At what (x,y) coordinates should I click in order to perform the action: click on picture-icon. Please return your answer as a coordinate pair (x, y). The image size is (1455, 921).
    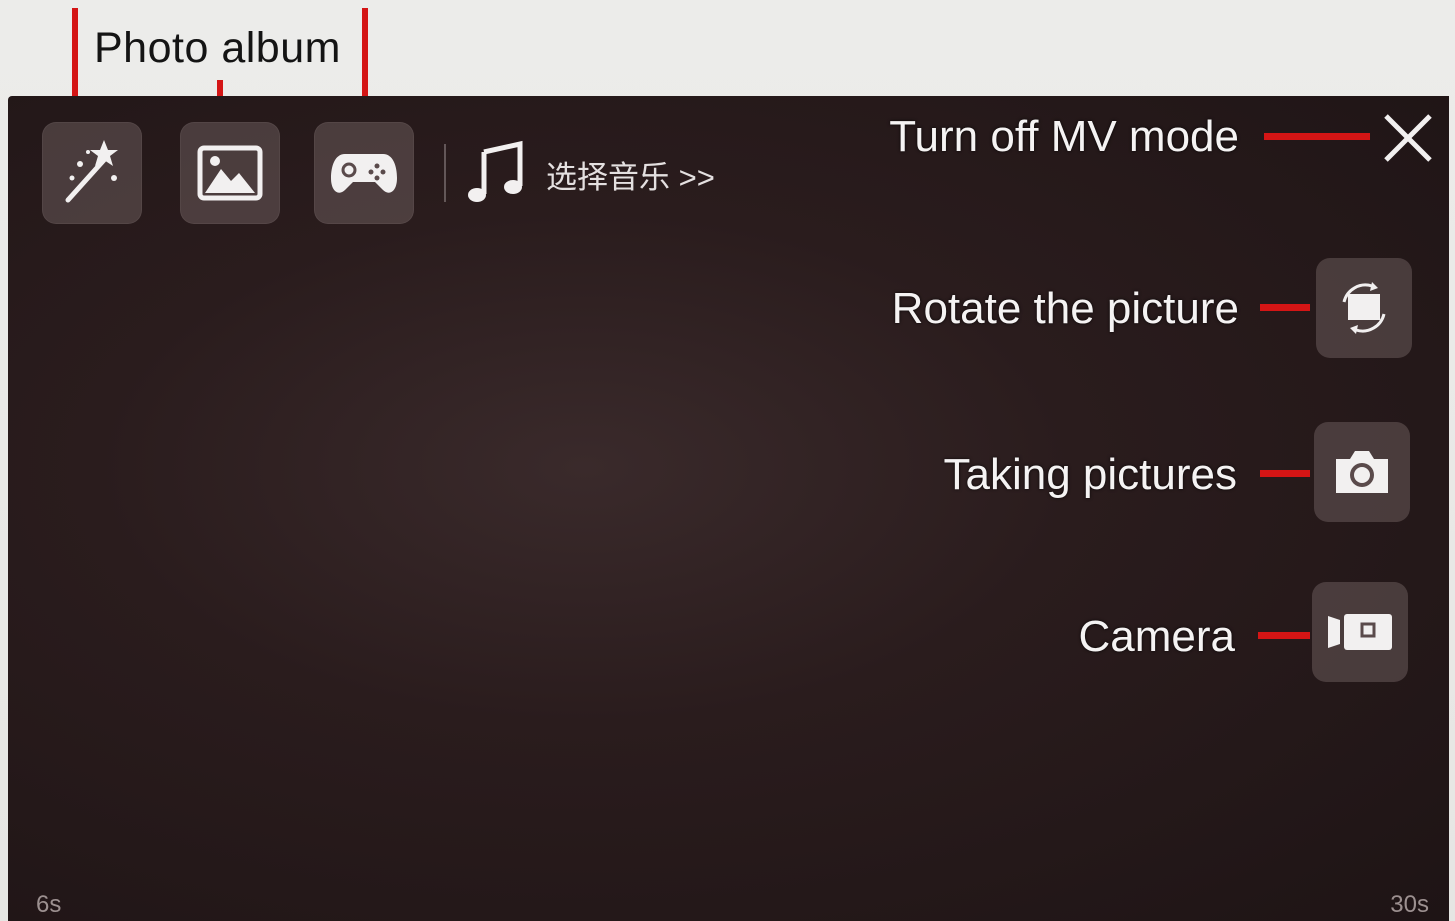
    Looking at the image, I should click on (230, 173).